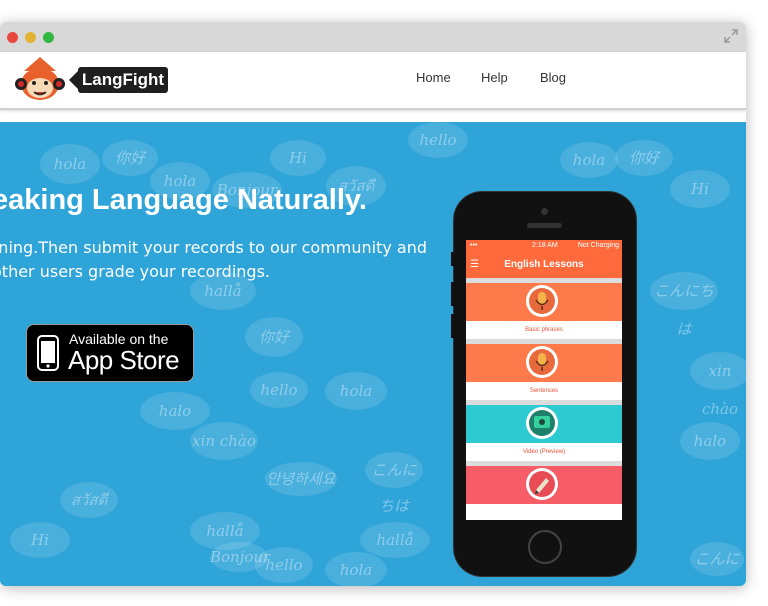 The height and width of the screenshot is (606, 768). I want to click on lesson-card, so click(544, 493).